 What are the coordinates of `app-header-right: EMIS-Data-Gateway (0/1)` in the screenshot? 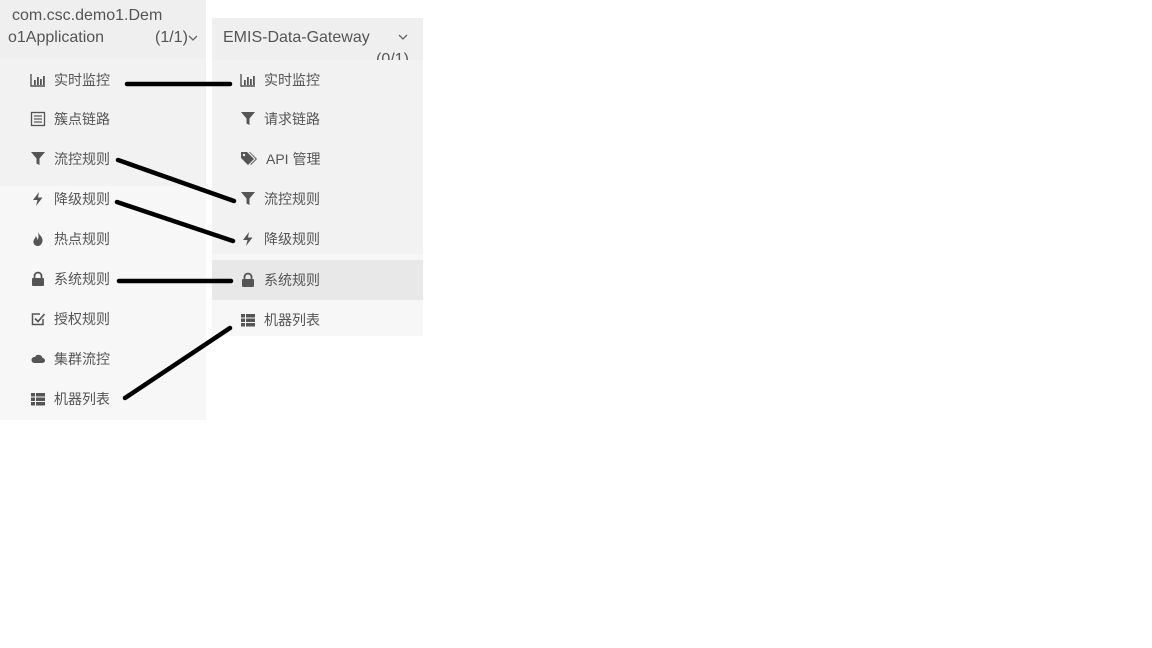 It's located at (317, 43).